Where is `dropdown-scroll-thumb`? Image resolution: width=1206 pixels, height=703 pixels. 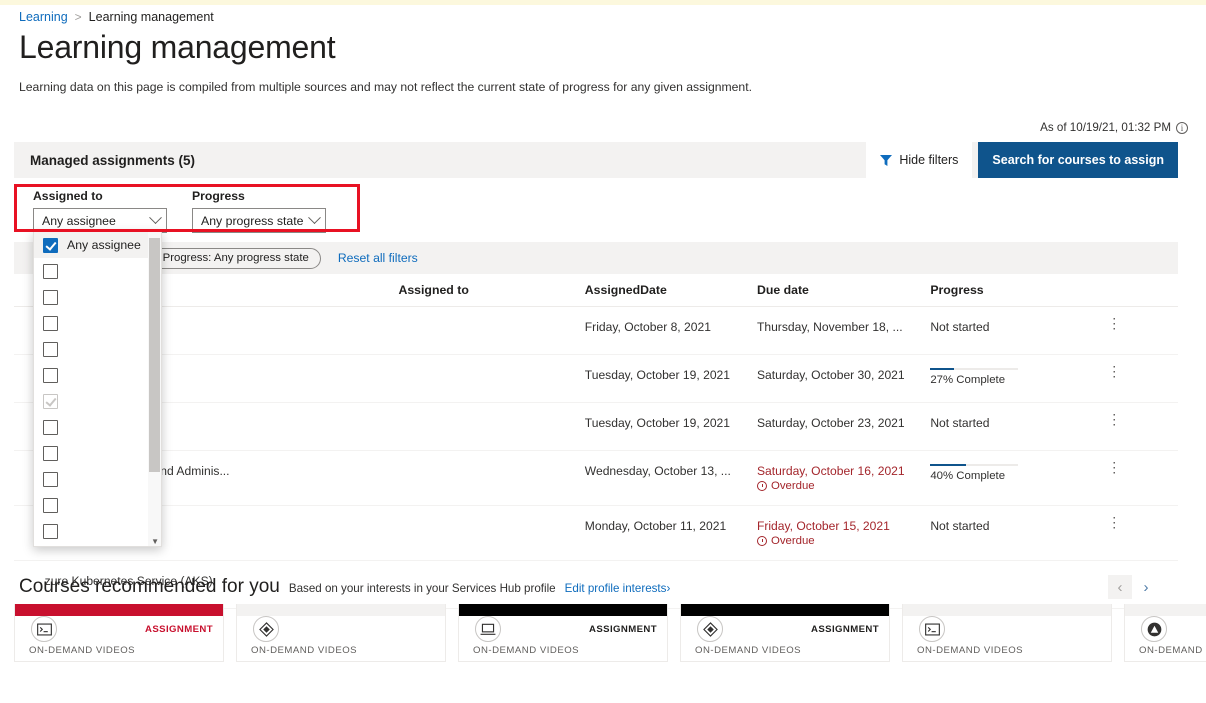 dropdown-scroll-thumb is located at coordinates (154, 355).